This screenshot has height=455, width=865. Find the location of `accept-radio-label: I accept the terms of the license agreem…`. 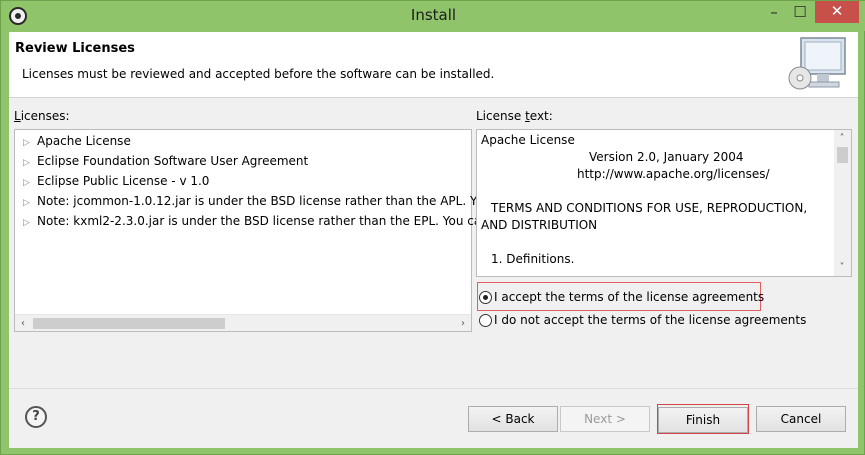

accept-radio-label: I accept the terms of the license agreem… is located at coordinates (629, 297).